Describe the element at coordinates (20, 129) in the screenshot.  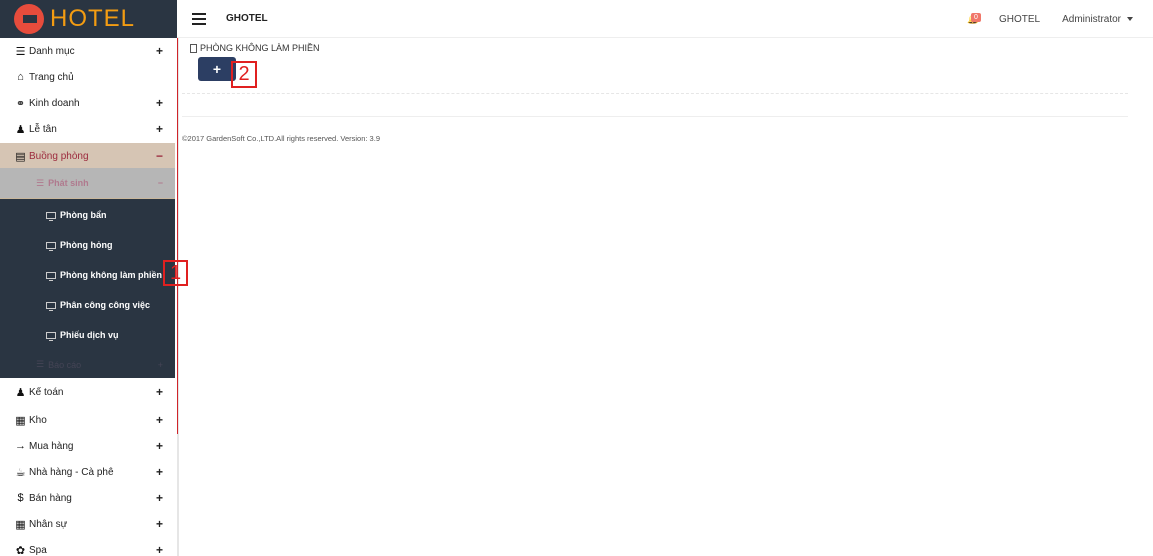
I see `receptionist-icon: ♟` at that location.